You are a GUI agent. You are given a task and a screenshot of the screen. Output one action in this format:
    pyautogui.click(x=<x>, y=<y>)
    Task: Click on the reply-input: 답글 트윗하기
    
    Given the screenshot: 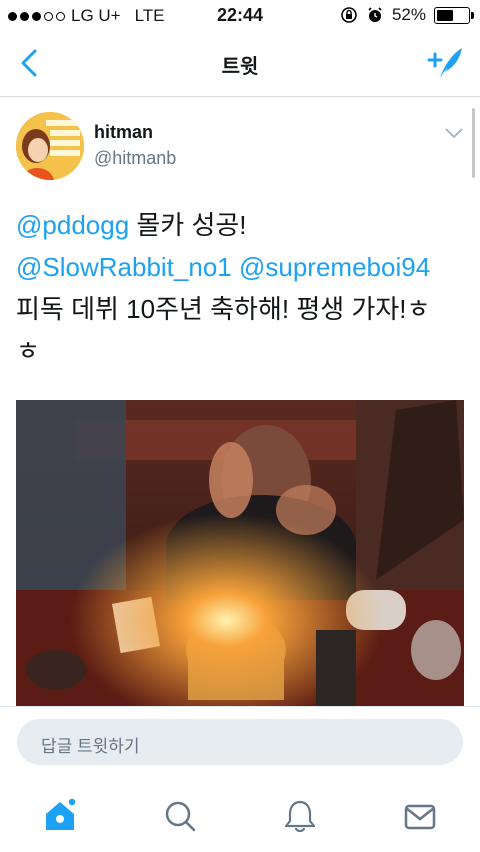 What is the action you would take?
    pyautogui.click(x=240, y=742)
    